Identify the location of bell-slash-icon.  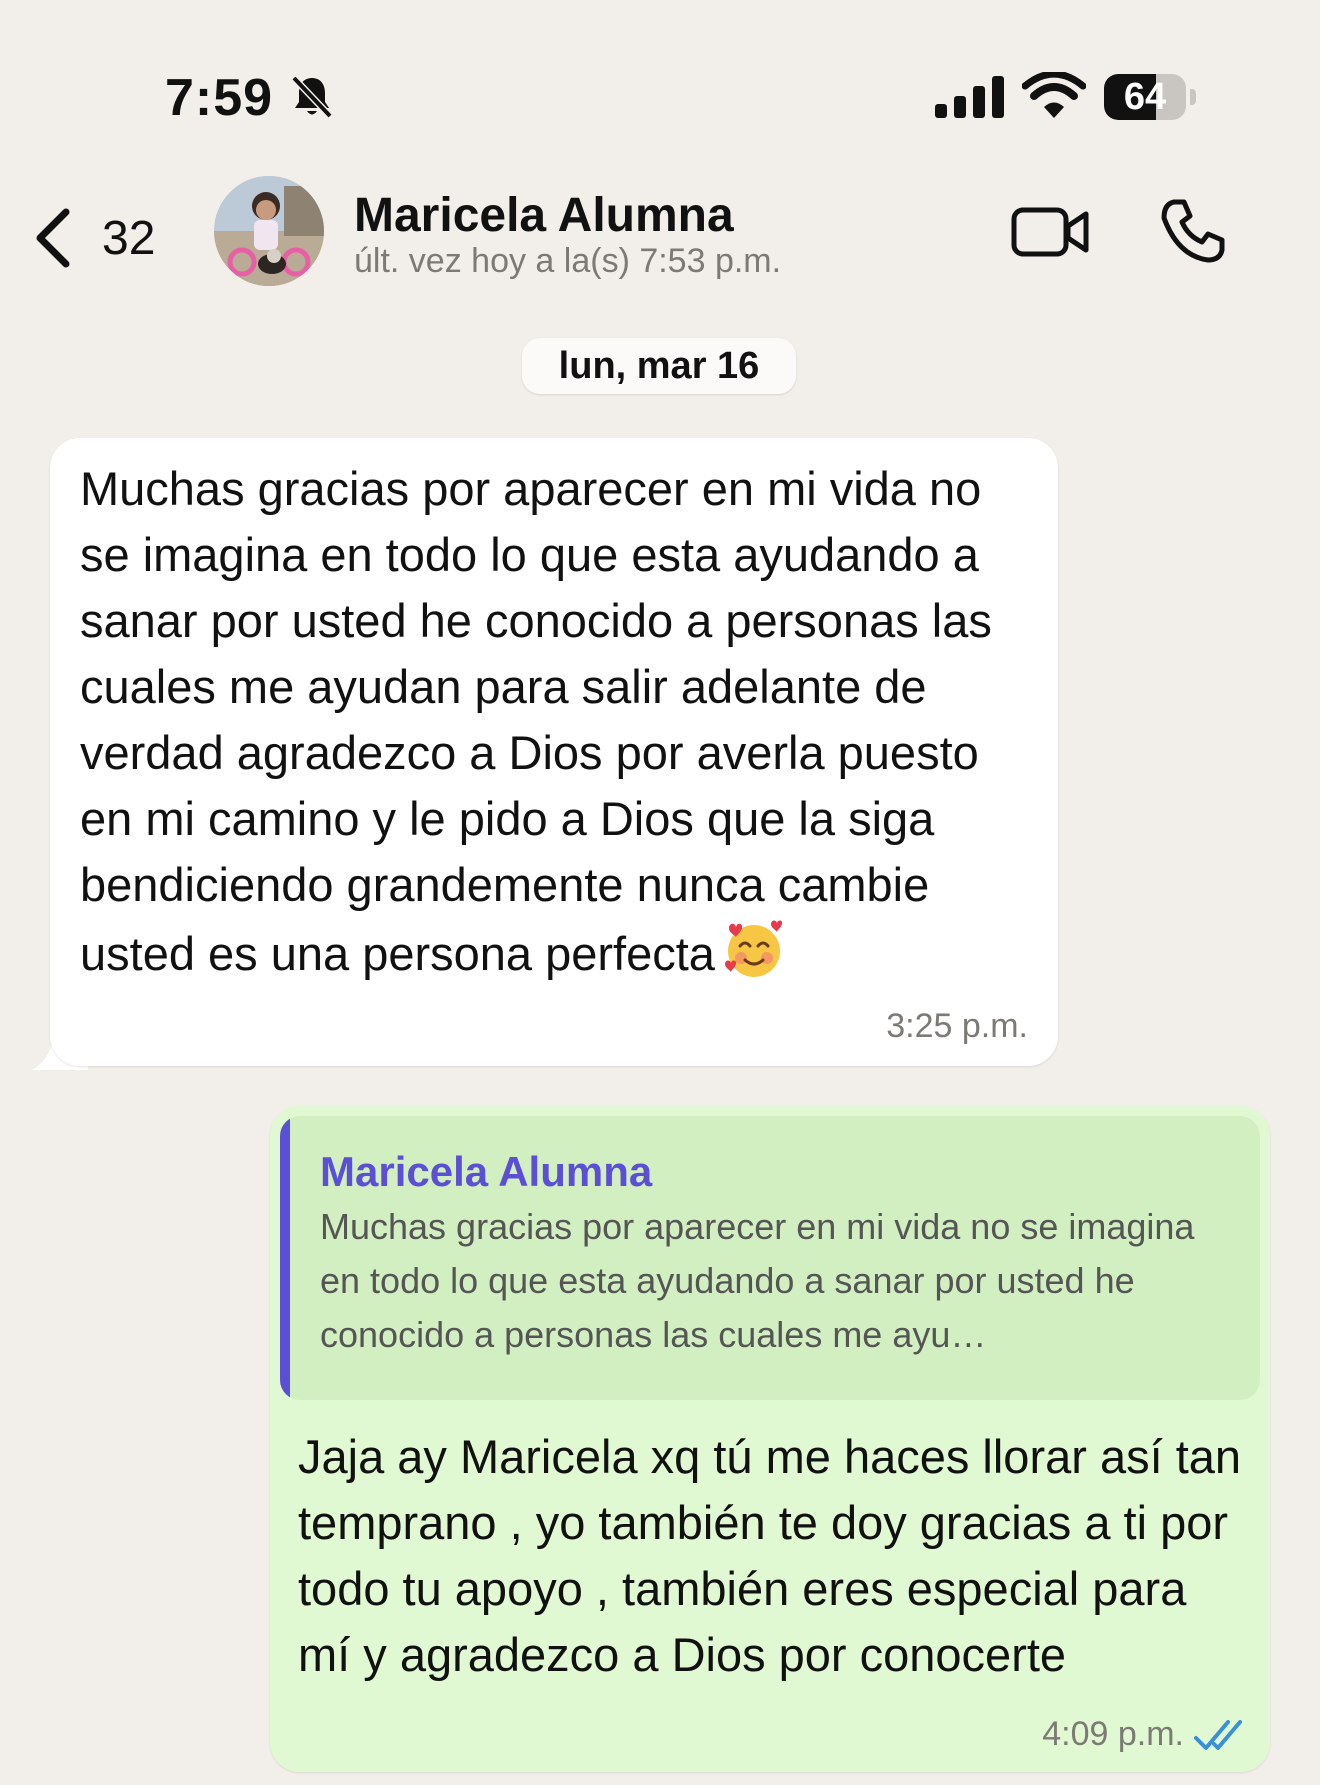
(312, 97).